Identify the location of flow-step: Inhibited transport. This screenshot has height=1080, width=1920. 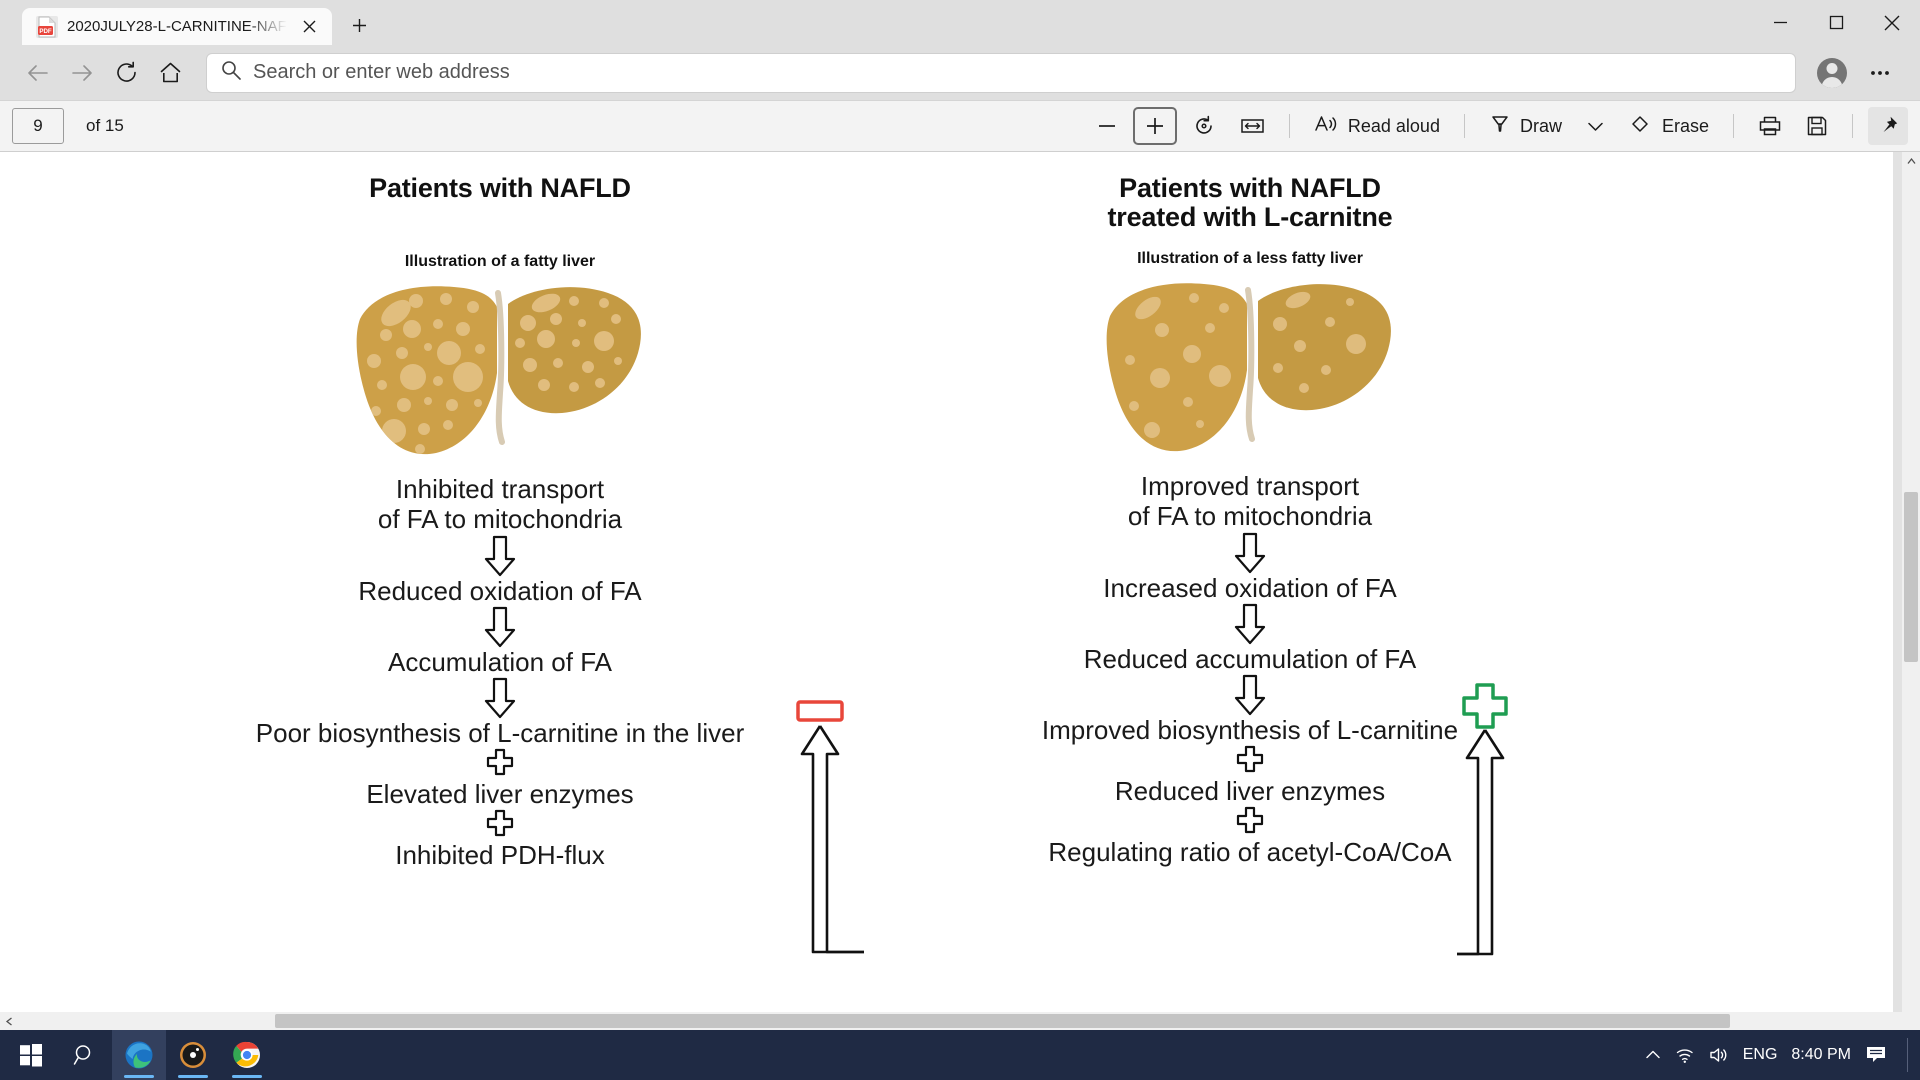
(500, 488).